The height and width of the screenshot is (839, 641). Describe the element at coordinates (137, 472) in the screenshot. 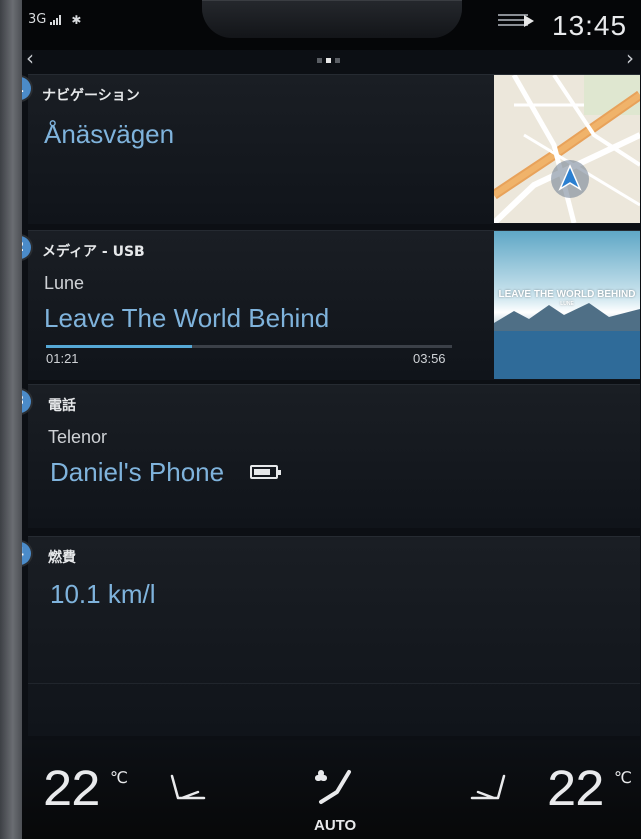

I see `phone-device: Daniel's Phone` at that location.